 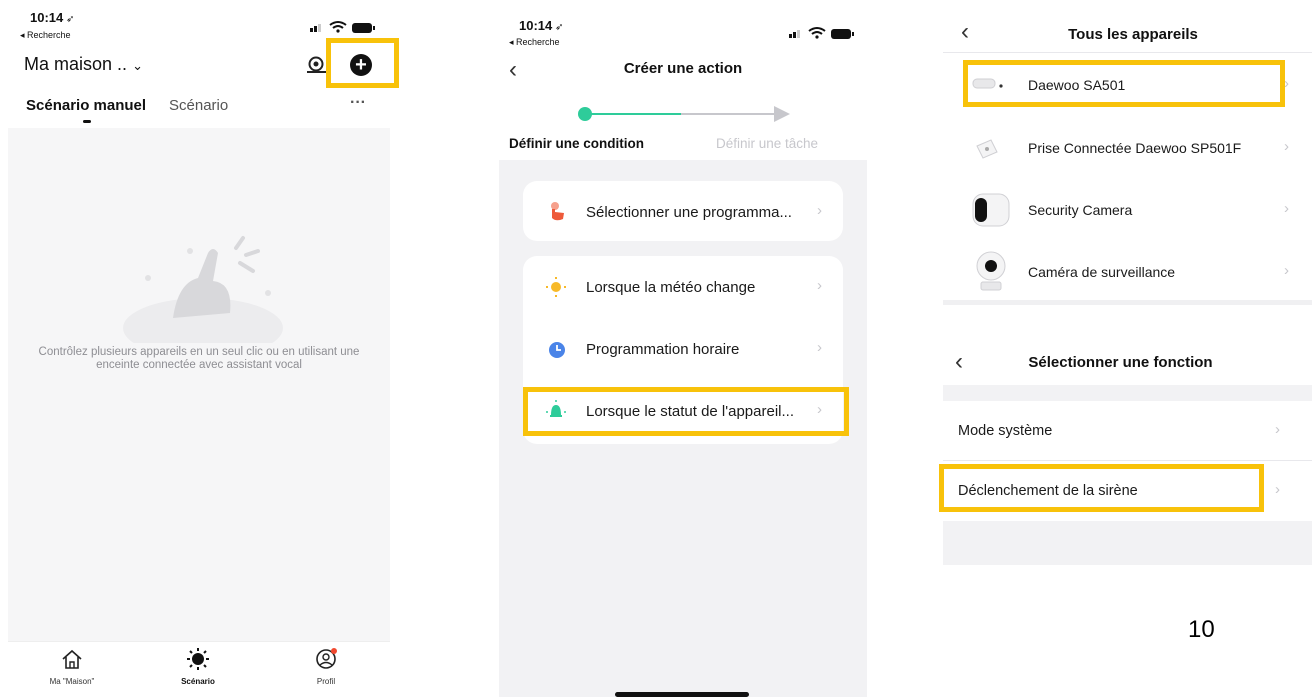 What do you see at coordinates (362, 63) in the screenshot?
I see `highlight-add-button` at bounding box center [362, 63].